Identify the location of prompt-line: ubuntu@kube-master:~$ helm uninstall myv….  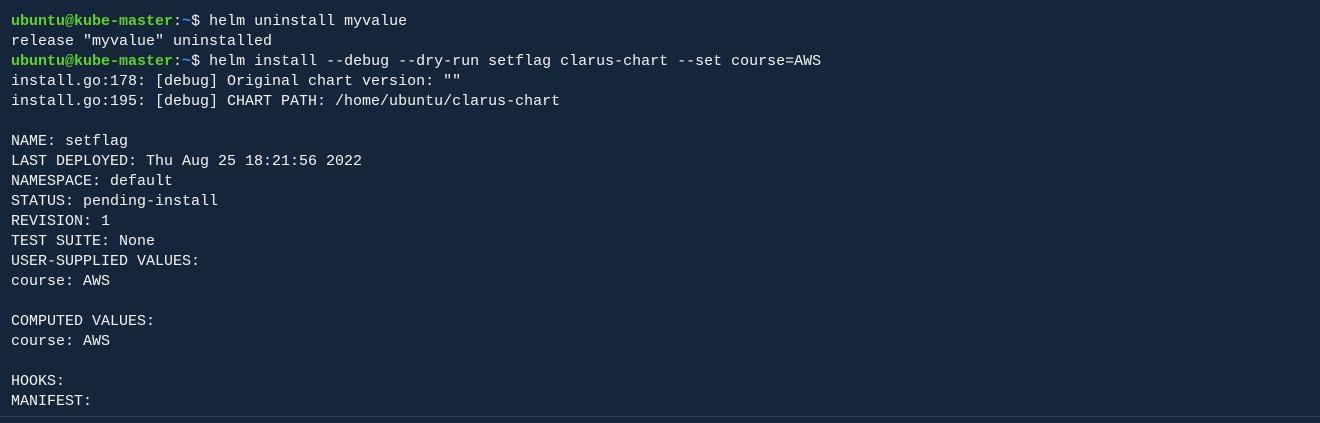
(416, 22).